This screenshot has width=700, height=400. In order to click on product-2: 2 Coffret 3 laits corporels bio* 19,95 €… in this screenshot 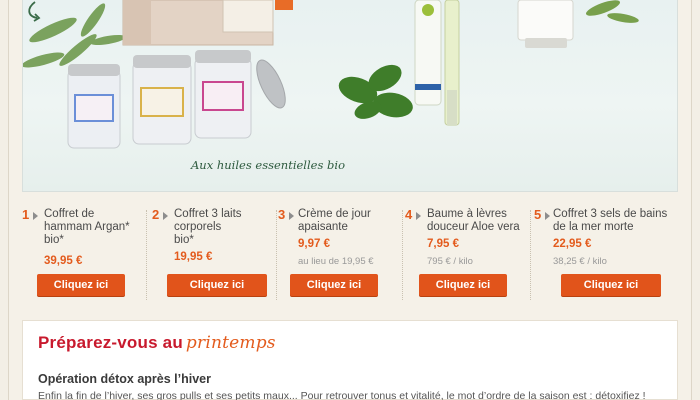, I will do `click(214, 254)`.